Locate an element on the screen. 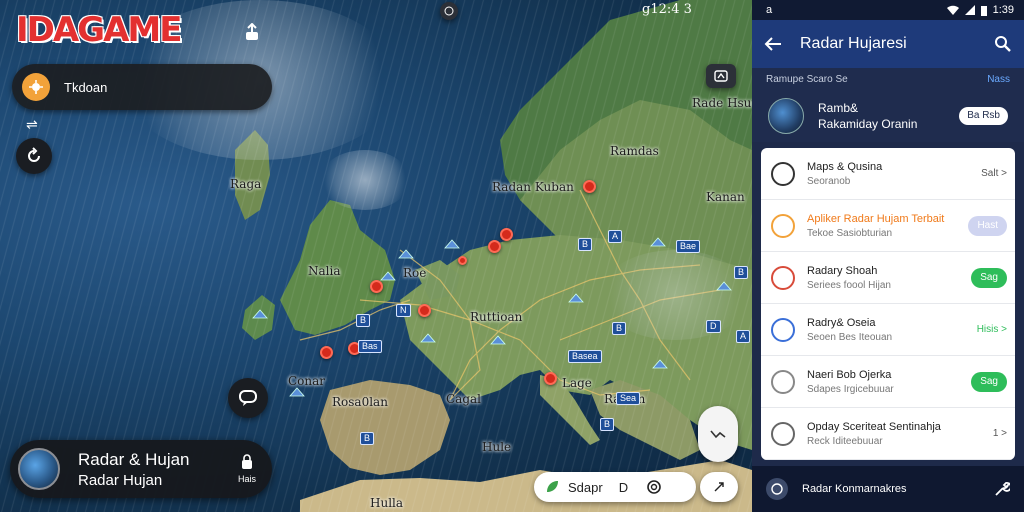 This screenshot has height=512, width=1024. location-selector: Tkdoan is located at coordinates (142, 87).